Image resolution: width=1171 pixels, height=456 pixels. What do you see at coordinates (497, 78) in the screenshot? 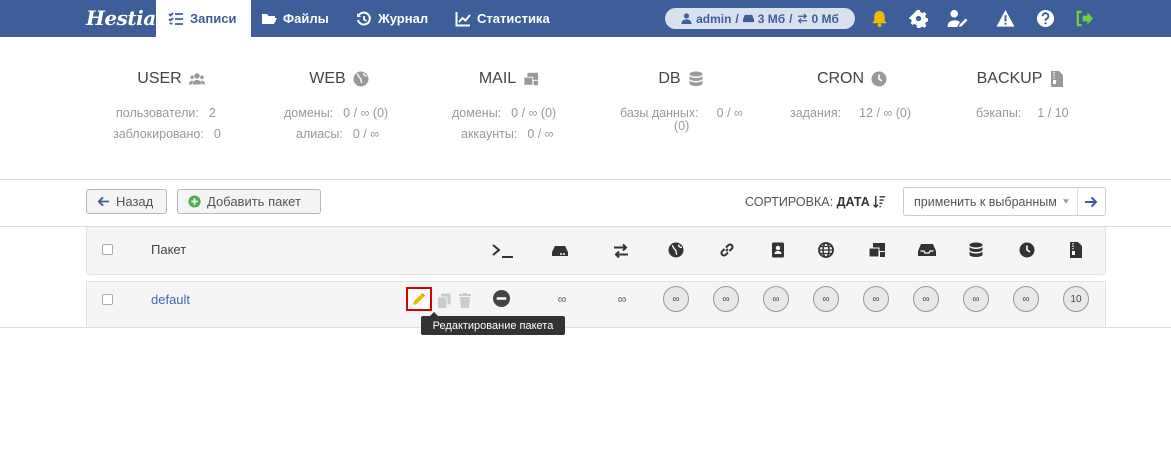
I see `stat-title: MAIL` at bounding box center [497, 78].